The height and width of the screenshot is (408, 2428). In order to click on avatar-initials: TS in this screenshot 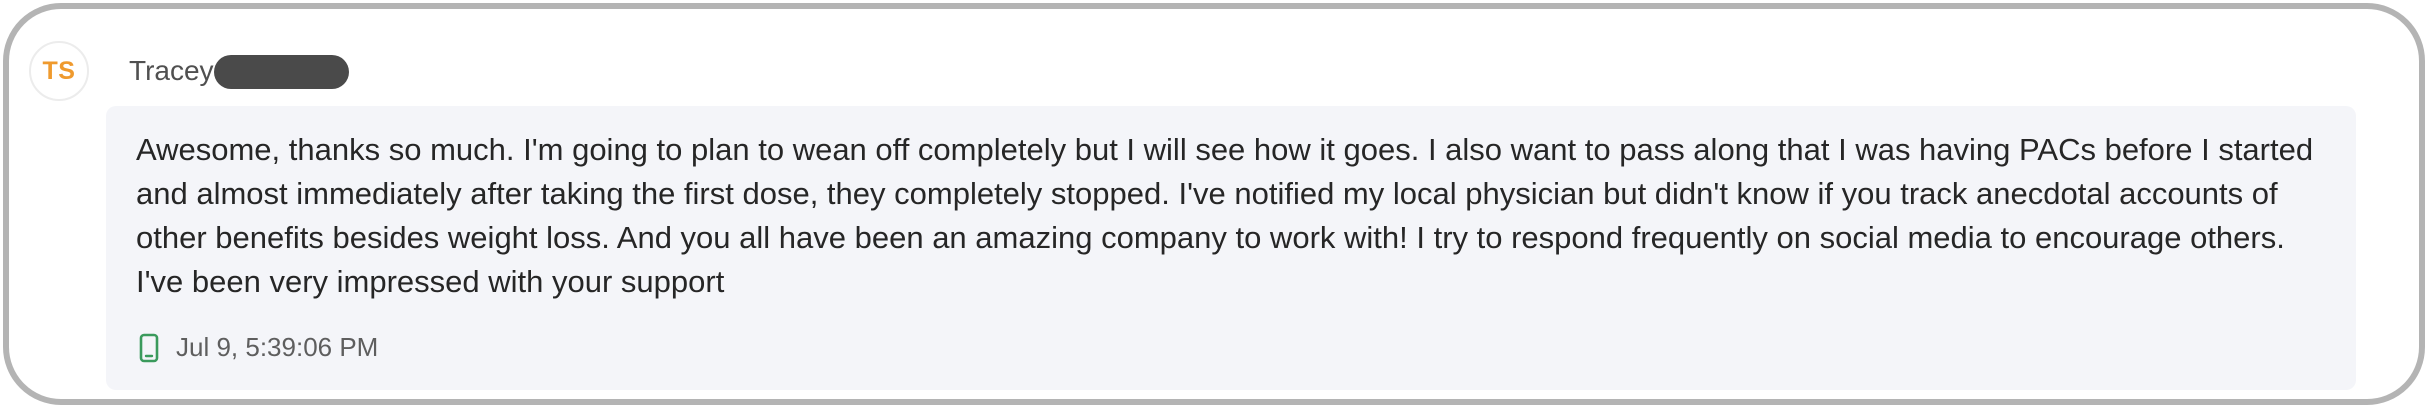, I will do `click(59, 70)`.